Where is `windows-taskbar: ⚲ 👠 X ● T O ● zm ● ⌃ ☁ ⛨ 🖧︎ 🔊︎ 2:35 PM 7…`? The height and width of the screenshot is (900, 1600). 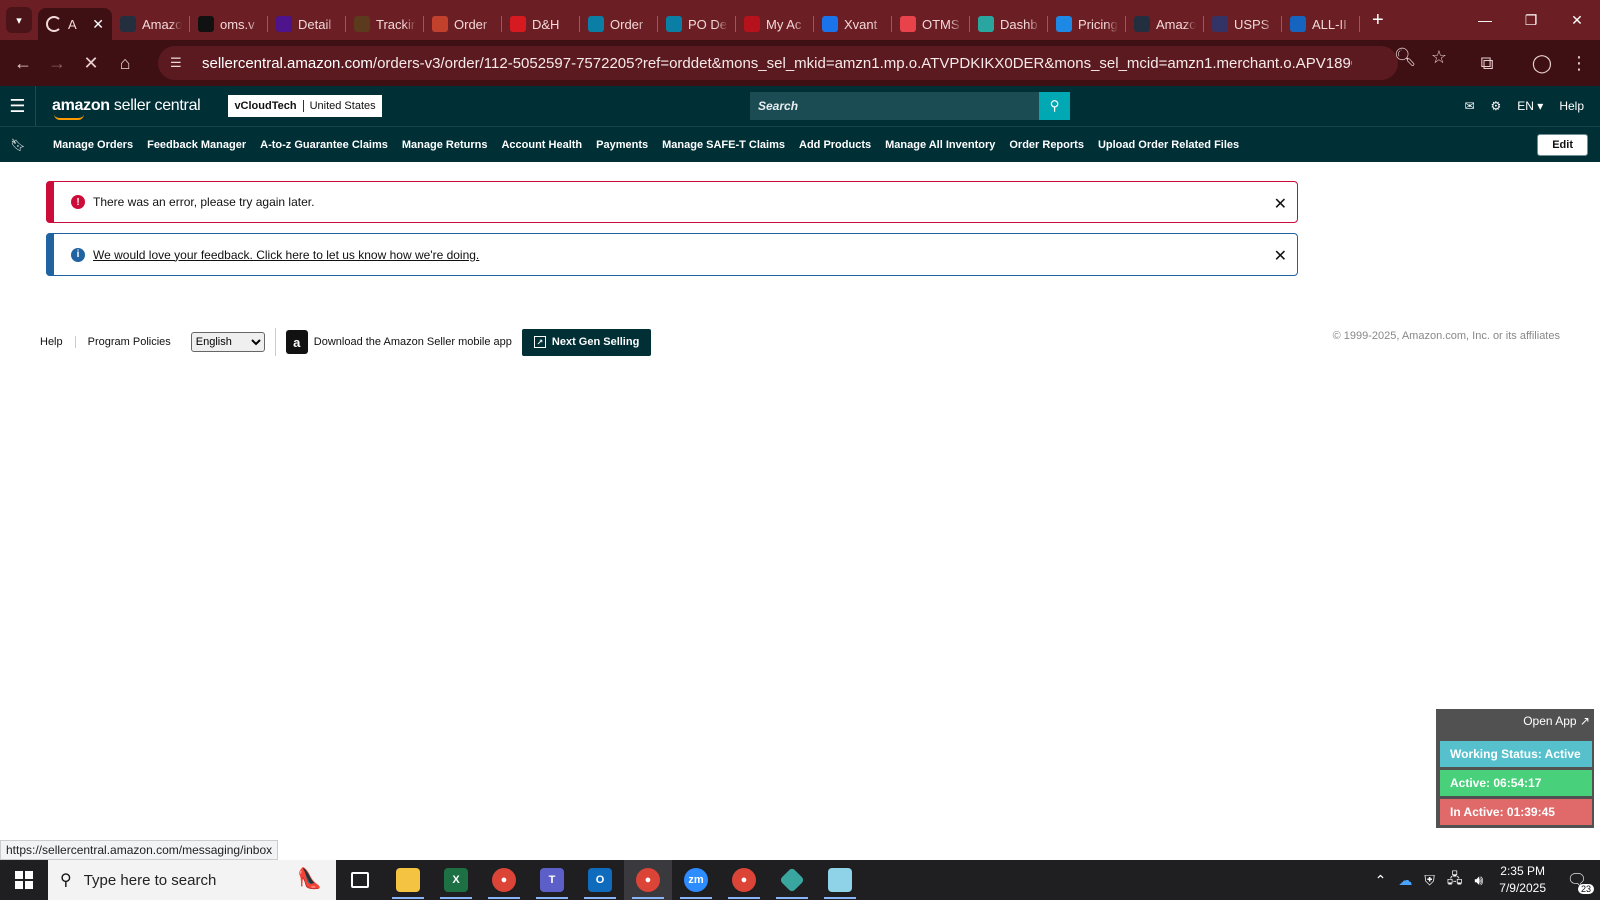 windows-taskbar: ⚲ 👠 X ● T O ● zm ● ⌃ ☁ ⛨ 🖧︎ 🔊︎ 2:35 PM 7… is located at coordinates (800, 880).